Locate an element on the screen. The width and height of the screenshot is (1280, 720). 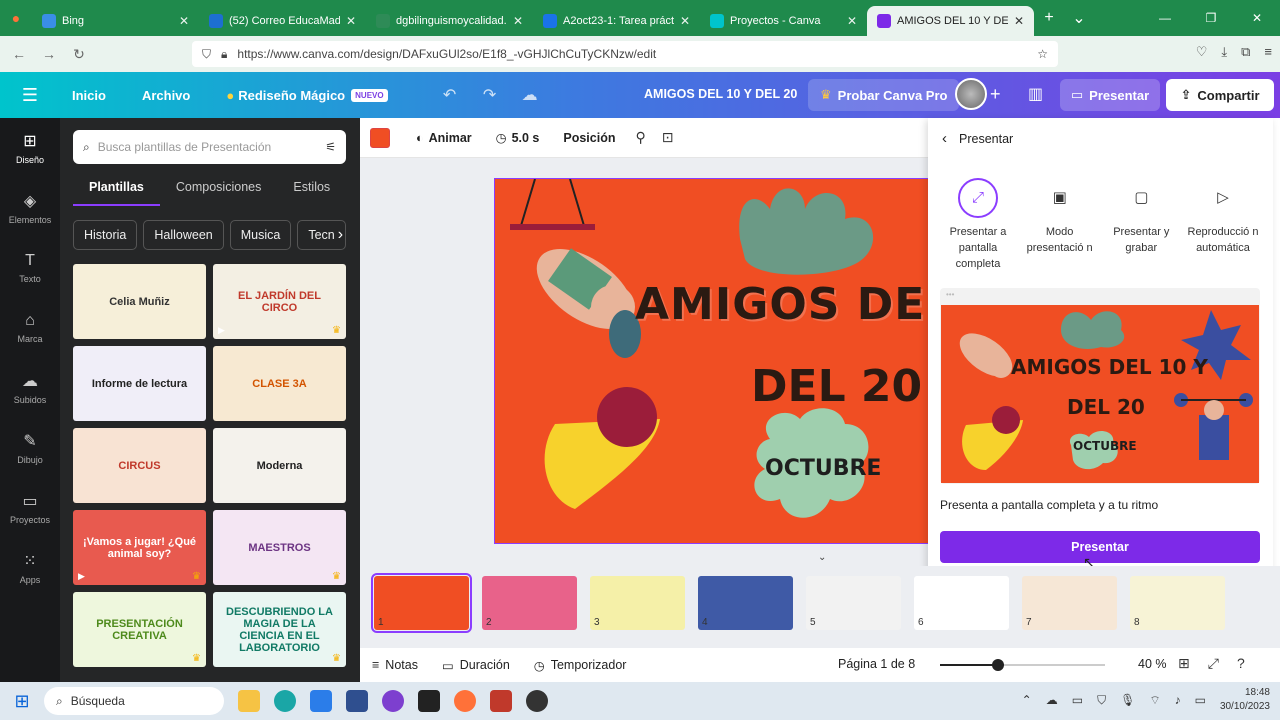
template-search-input: ⌕ Busca plantillas de Presentación ⚟ is located at coordinates (209, 147).